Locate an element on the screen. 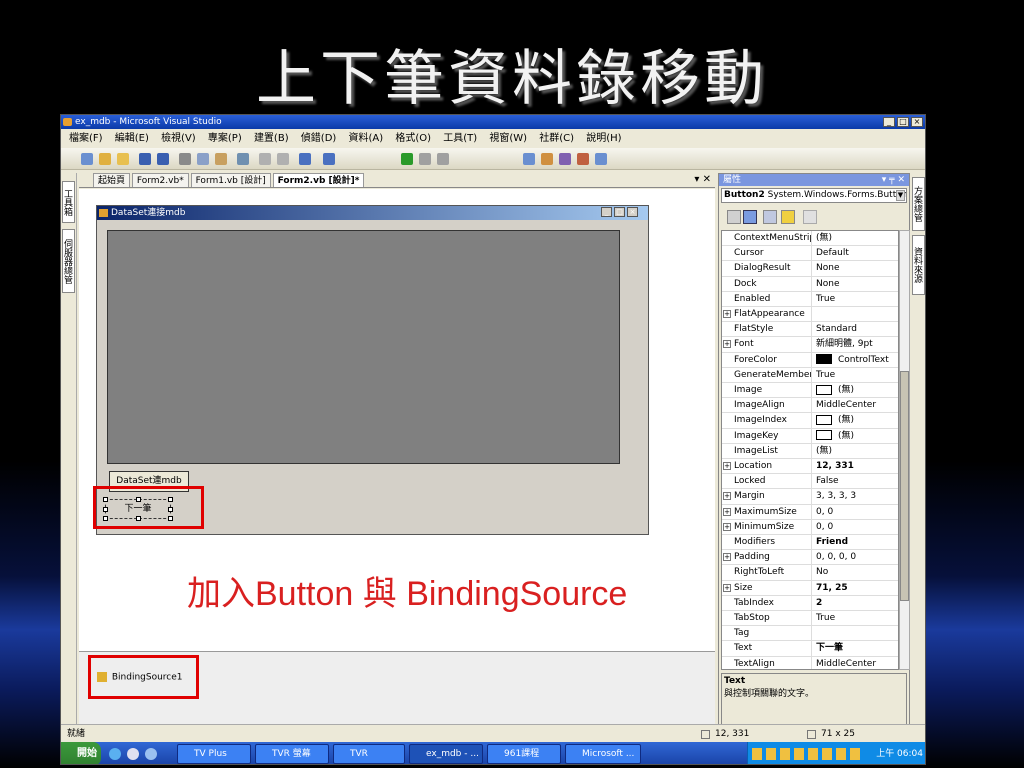 The width and height of the screenshot is (1024, 768). menu-tools: 工具(T) is located at coordinates (460, 138).